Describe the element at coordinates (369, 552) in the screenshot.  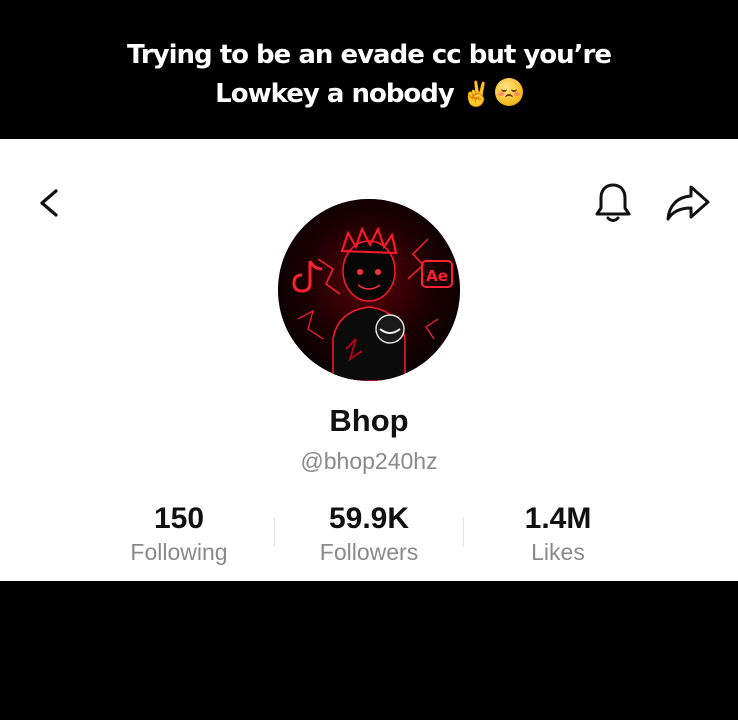
I see `stat-followers-label: Followers` at that location.